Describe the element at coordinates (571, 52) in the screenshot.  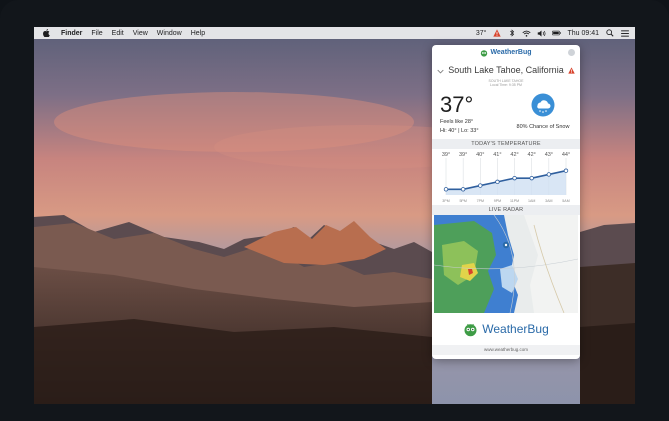
I see `close-button` at that location.